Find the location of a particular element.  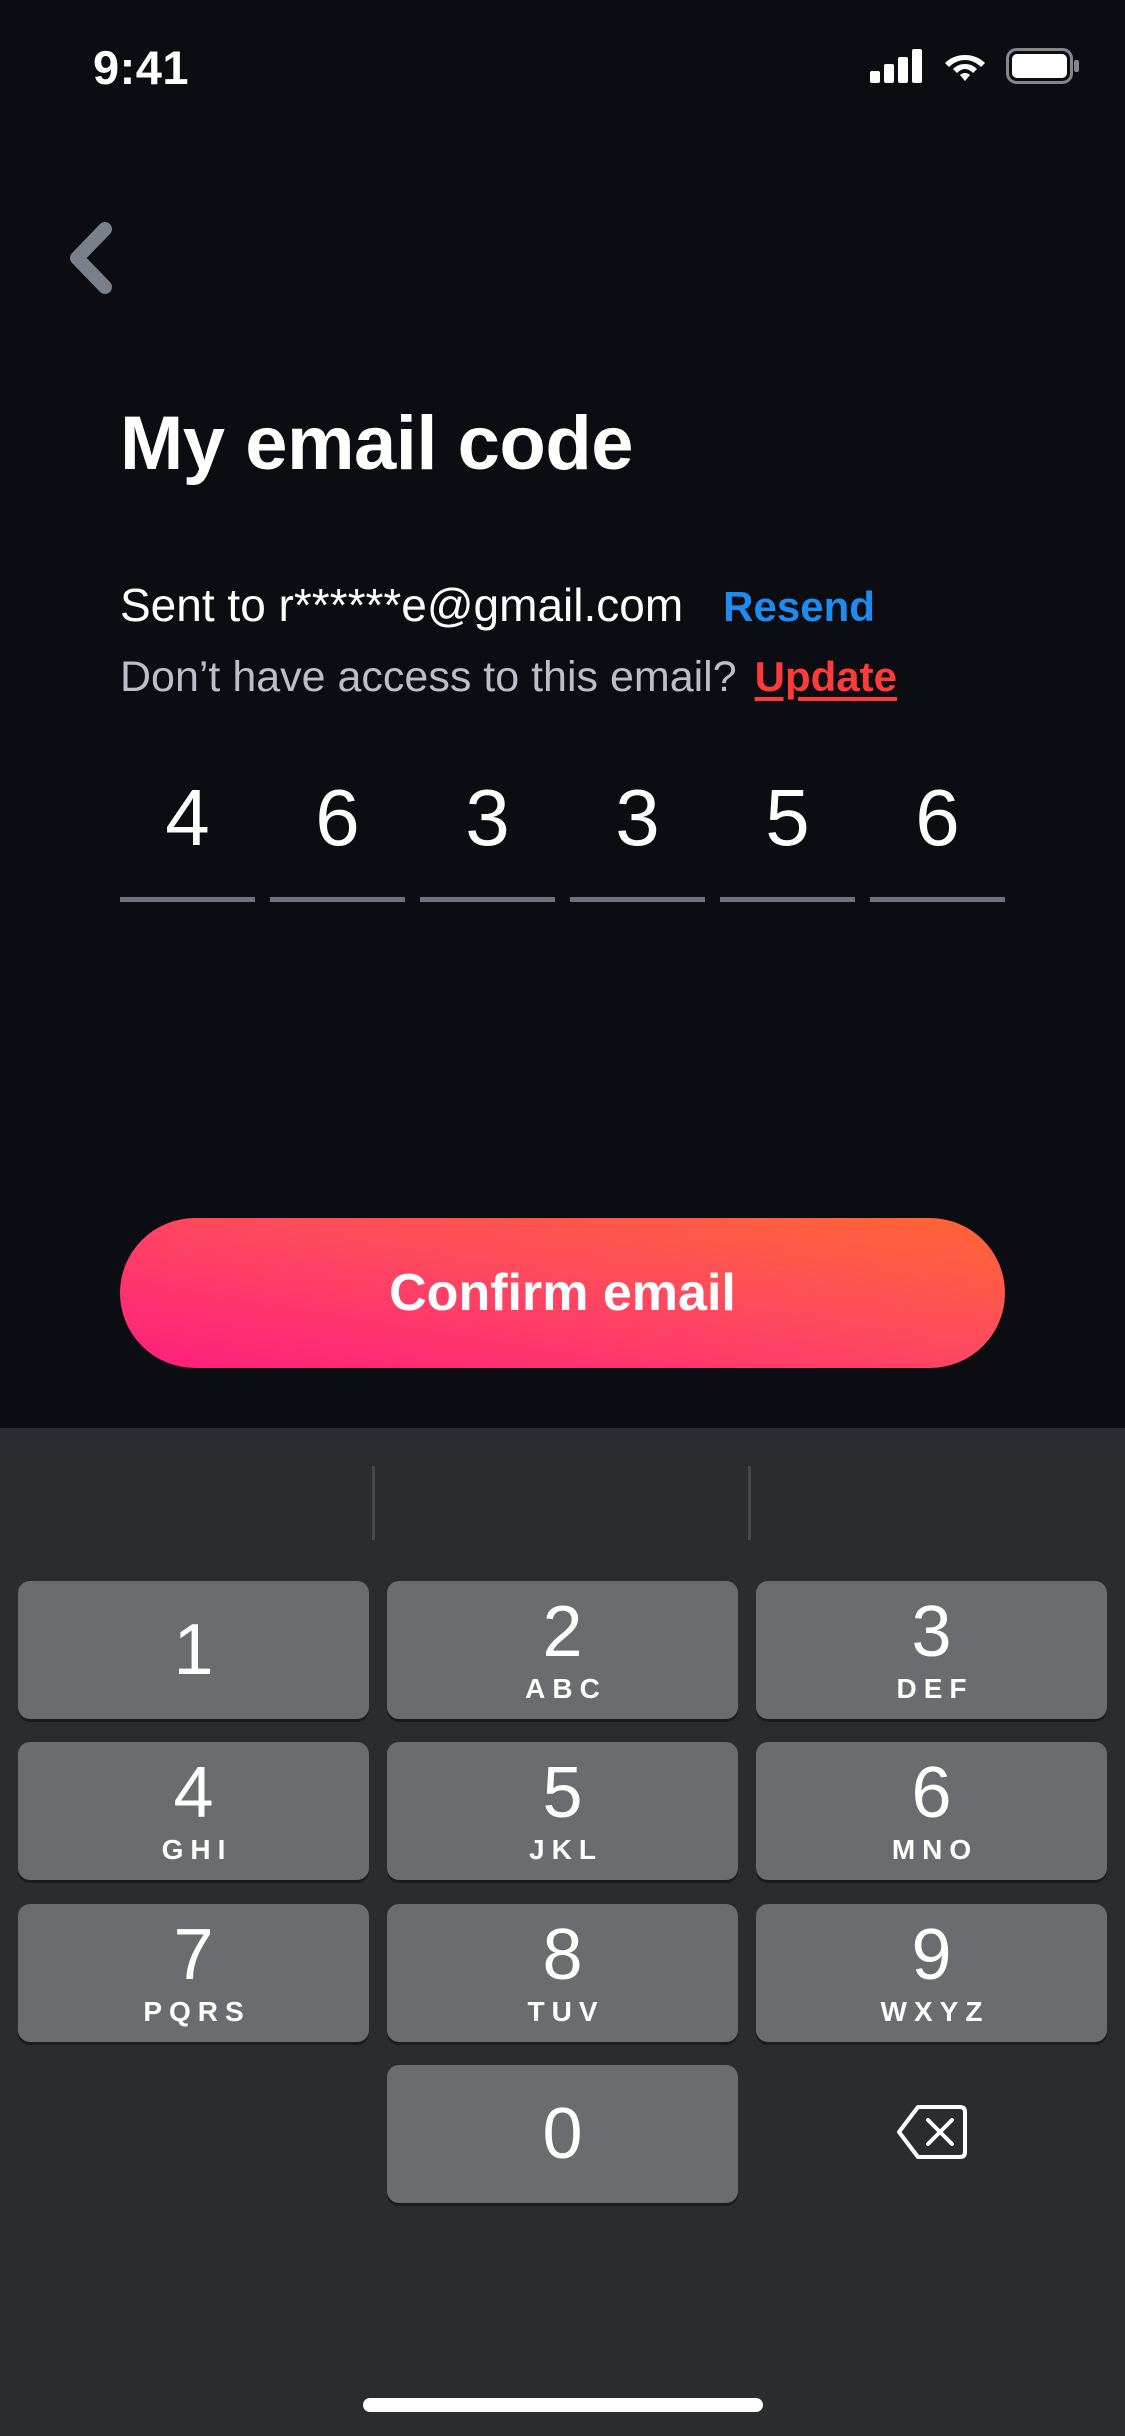

key-number: 1 is located at coordinates (193, 1650).